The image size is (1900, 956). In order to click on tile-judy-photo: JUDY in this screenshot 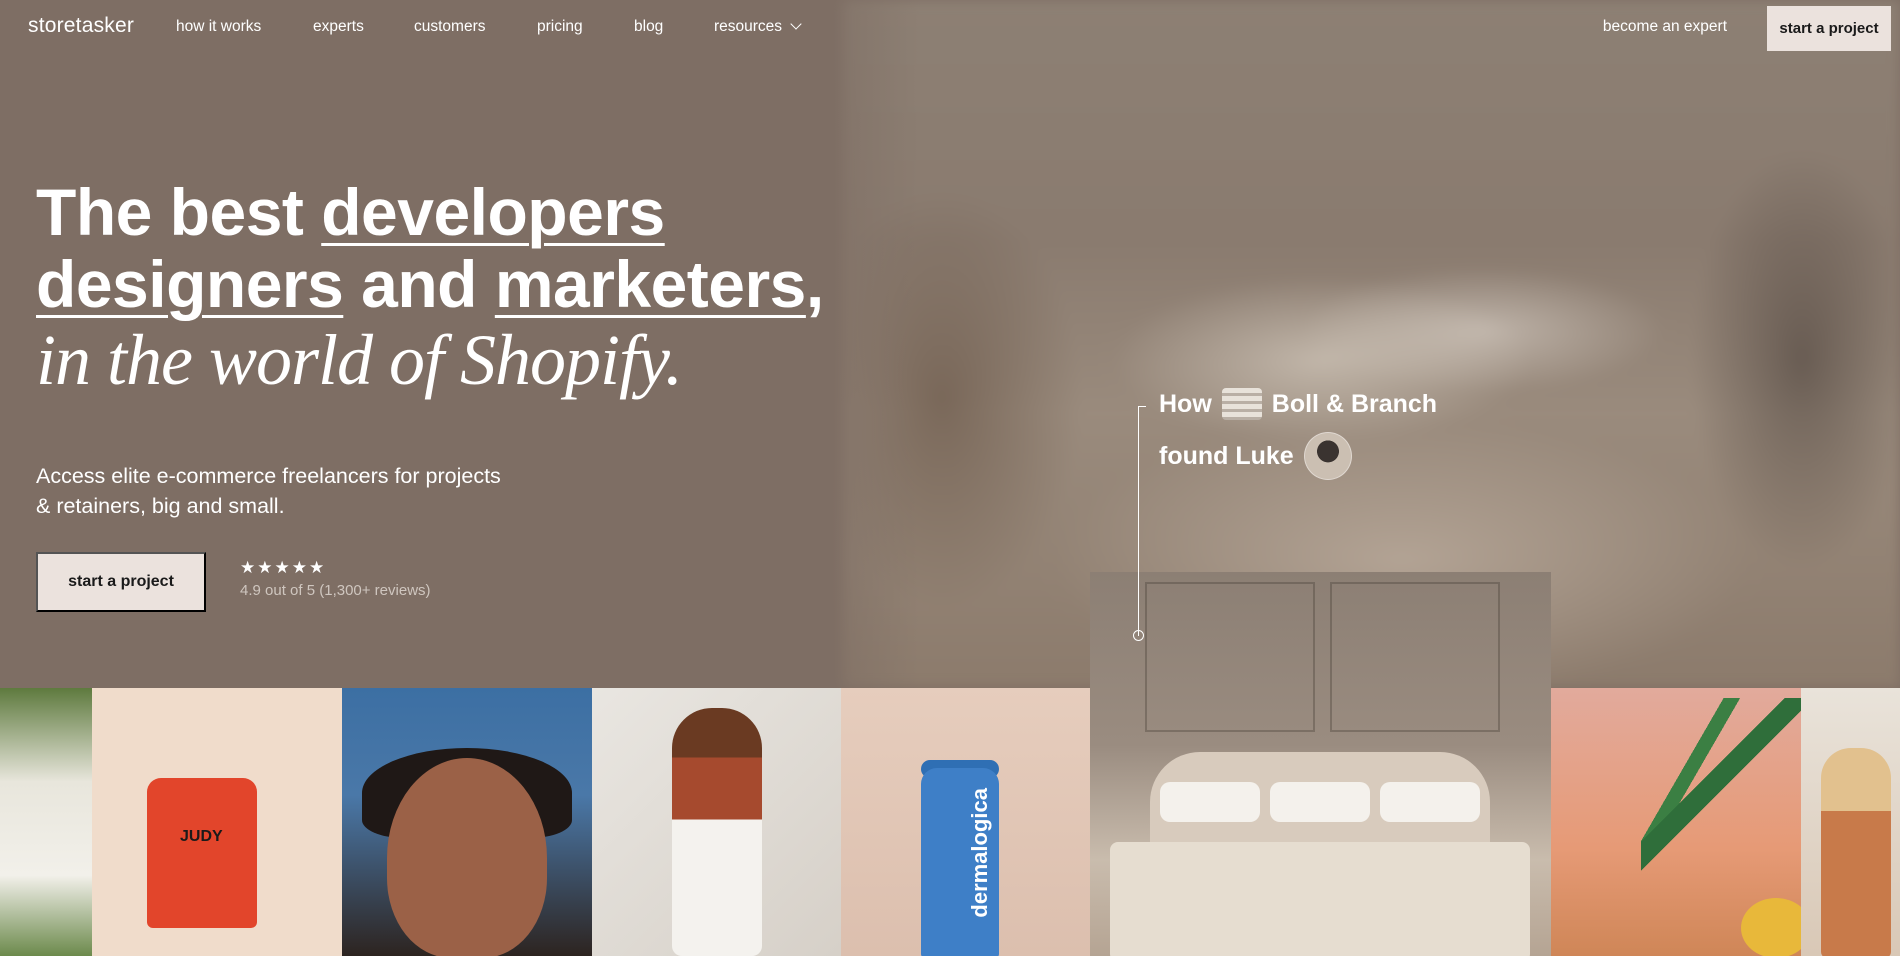, I will do `click(217, 822)`.